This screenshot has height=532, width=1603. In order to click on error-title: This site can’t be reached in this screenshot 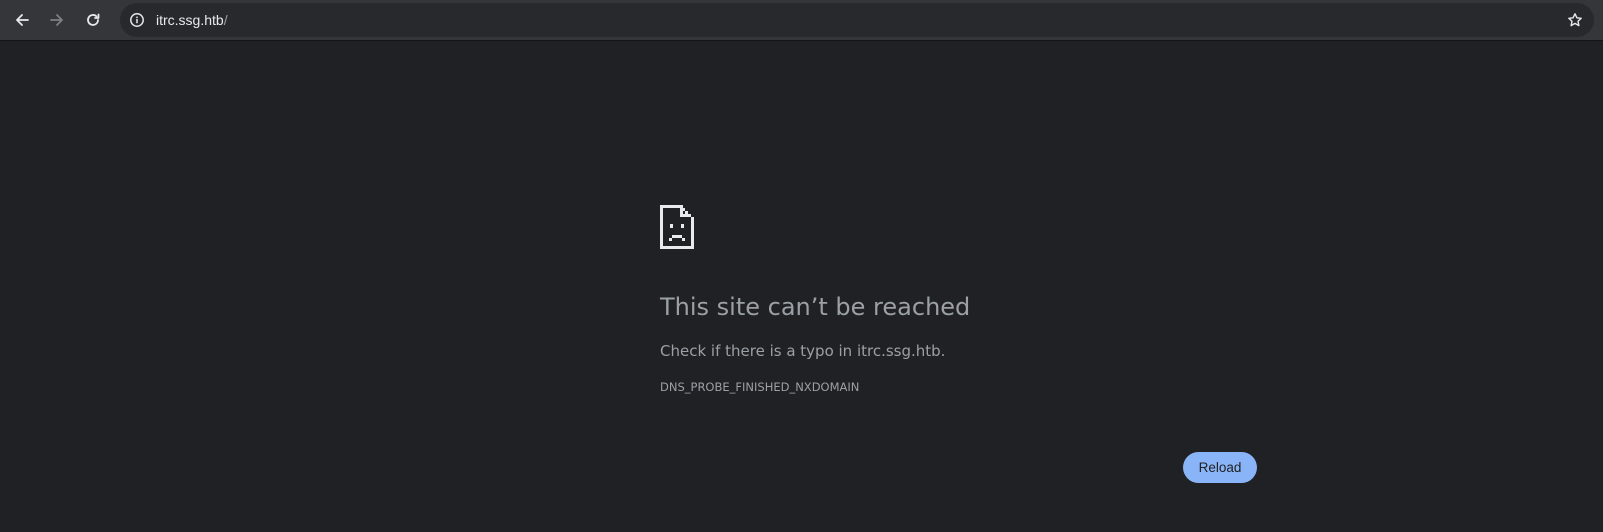, I will do `click(815, 307)`.